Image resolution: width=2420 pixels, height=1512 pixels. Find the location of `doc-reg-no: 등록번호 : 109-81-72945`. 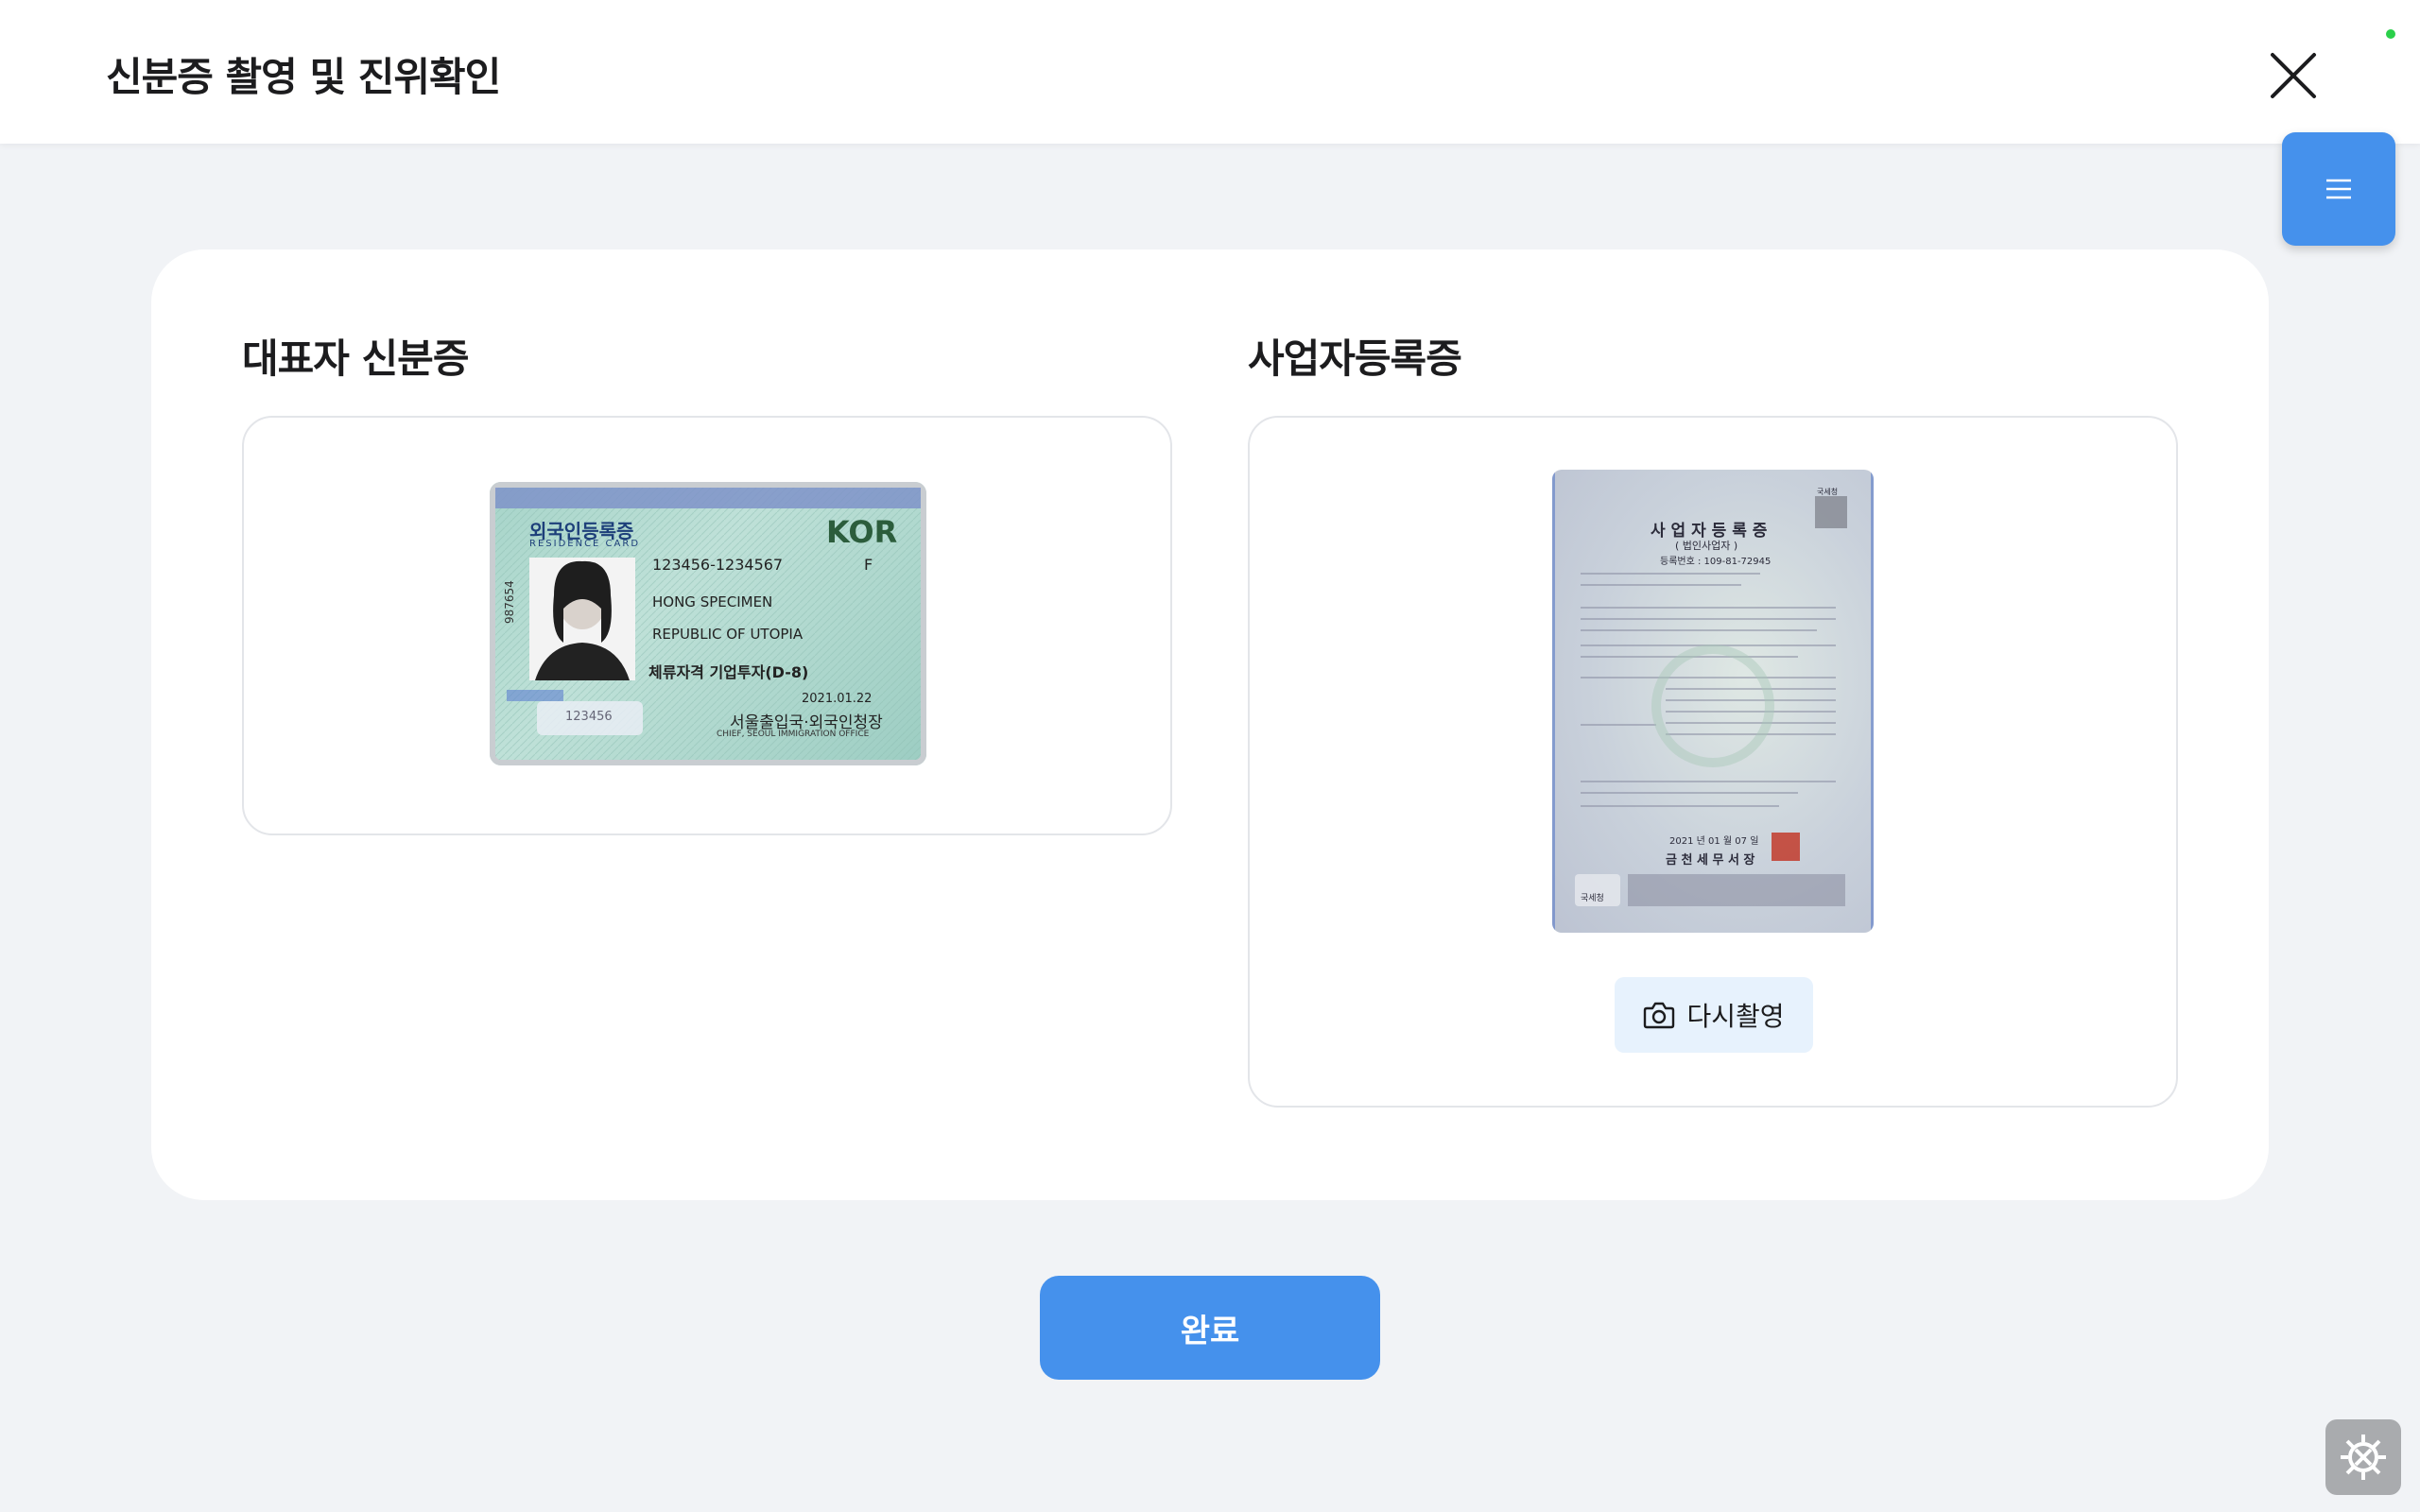

doc-reg-no: 등록번호 : 109-81-72945 is located at coordinates (1716, 562).